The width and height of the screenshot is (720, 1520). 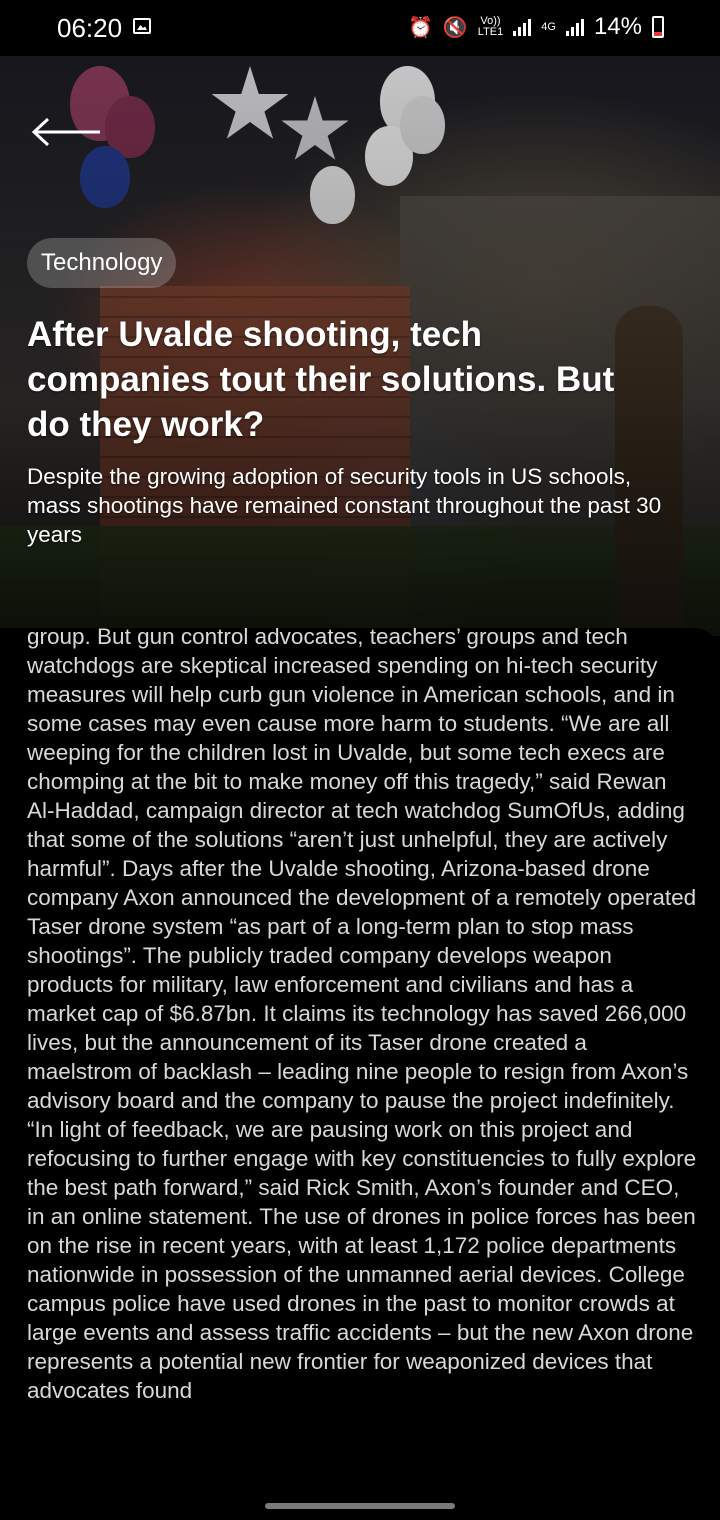 What do you see at coordinates (522, 27) in the screenshot?
I see `signal-icon` at bounding box center [522, 27].